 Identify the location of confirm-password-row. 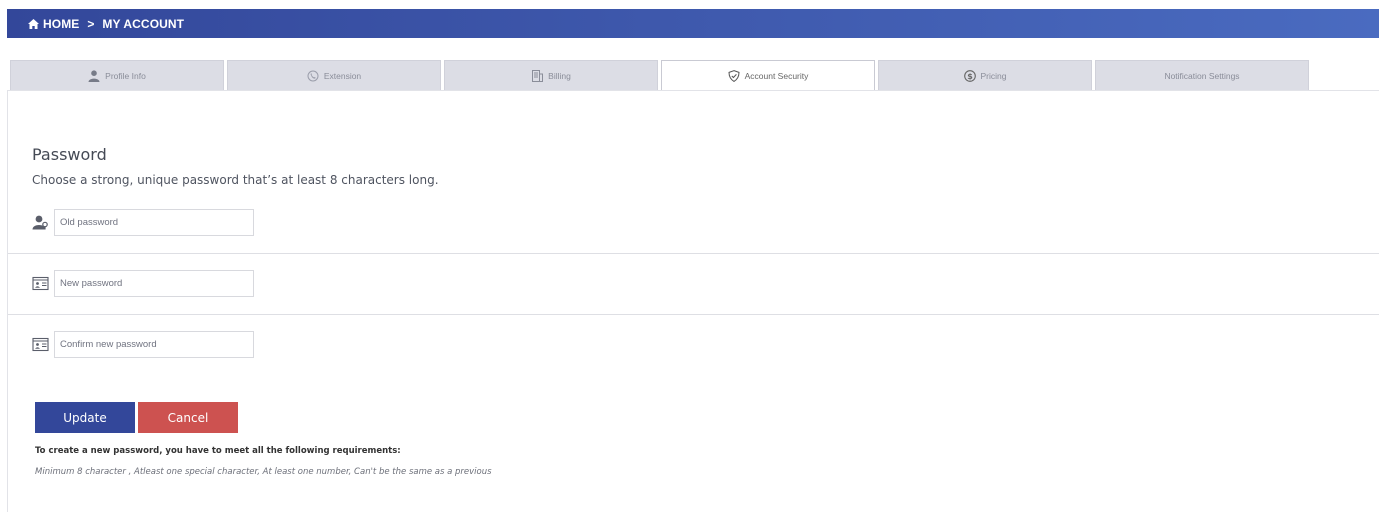
(143, 344).